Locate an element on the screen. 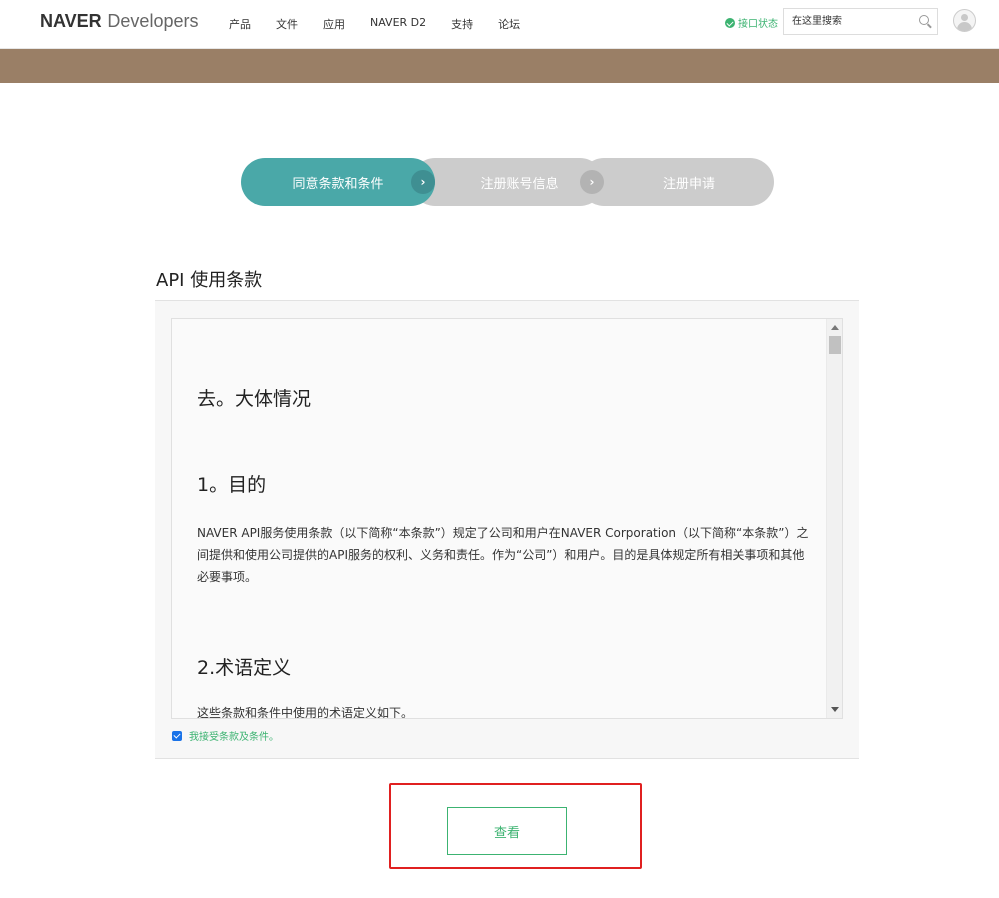  signup-steps: 同意条款和条件 › 注册账号信息 › 注册申请 is located at coordinates (507, 182).